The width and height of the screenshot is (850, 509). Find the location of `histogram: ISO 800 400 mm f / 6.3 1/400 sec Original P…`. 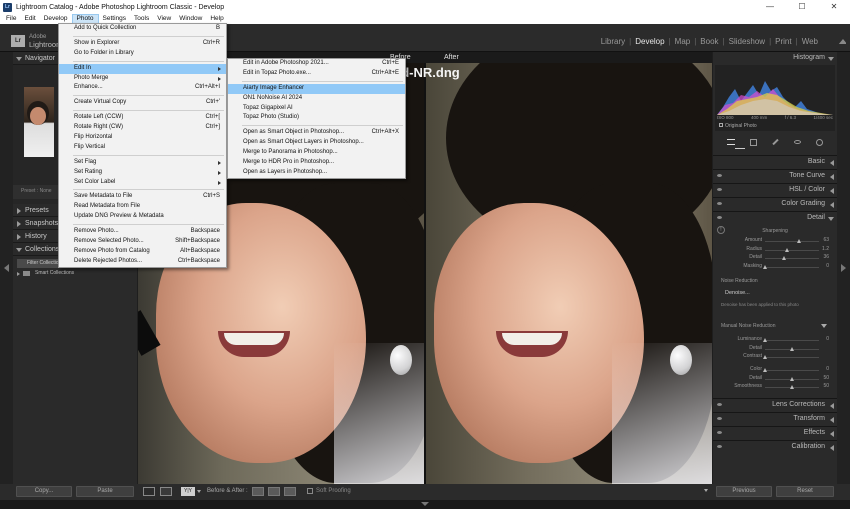

histogram: ISO 800 400 mm f / 6.3 1/400 sec Original P… is located at coordinates (775, 98).